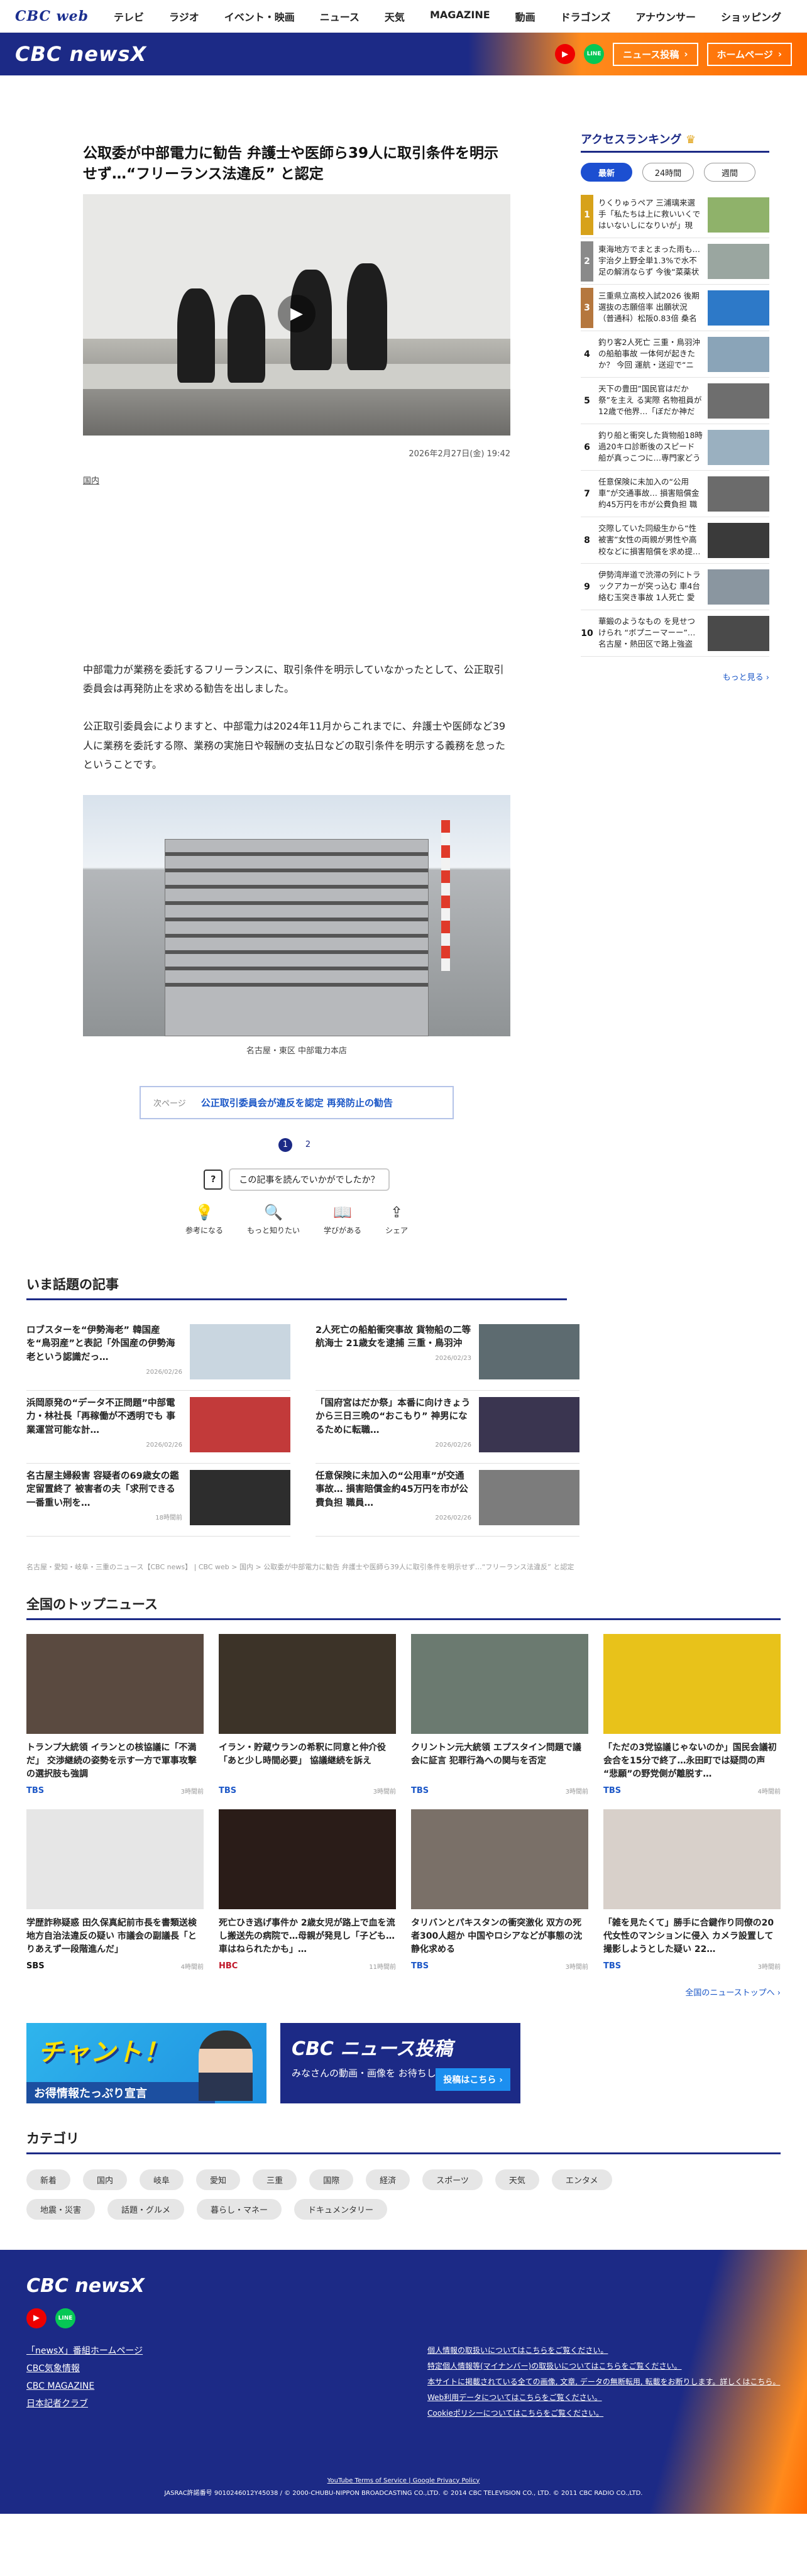 Image resolution: width=807 pixels, height=2576 pixels. I want to click on reaction-learning: 📖 学びがある, so click(342, 1219).